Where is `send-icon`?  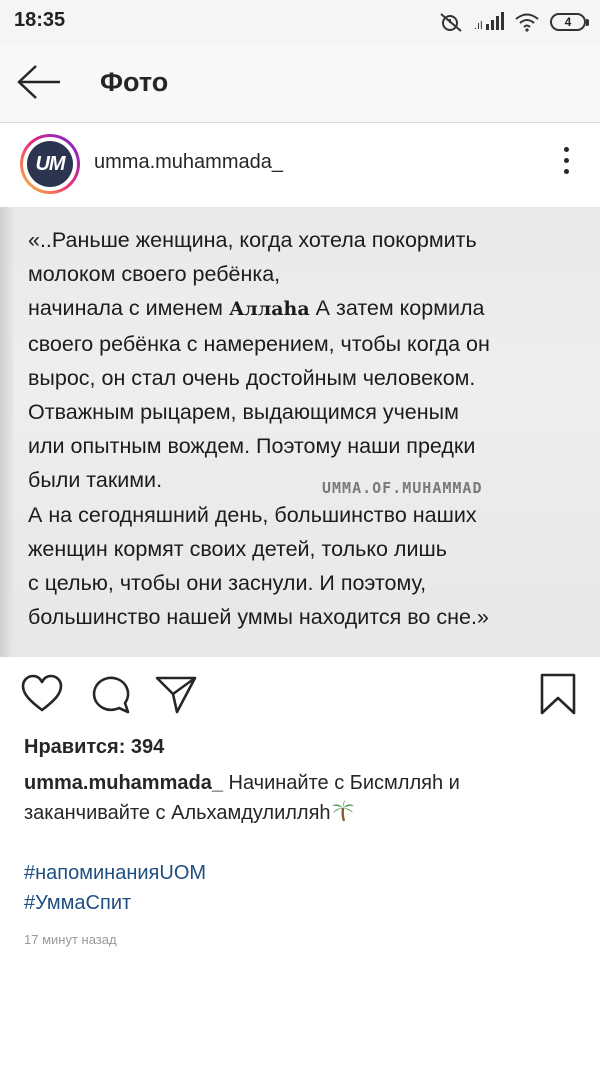 send-icon is located at coordinates (176, 695).